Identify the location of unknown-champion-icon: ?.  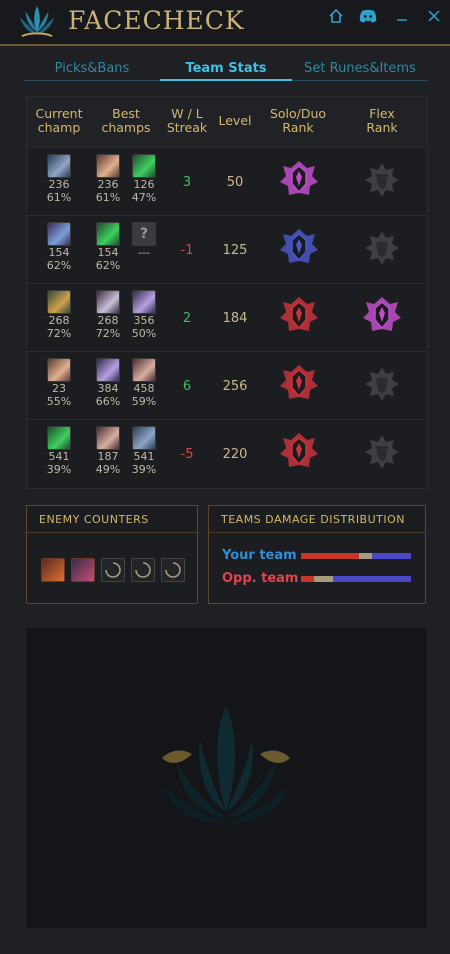
(144, 234).